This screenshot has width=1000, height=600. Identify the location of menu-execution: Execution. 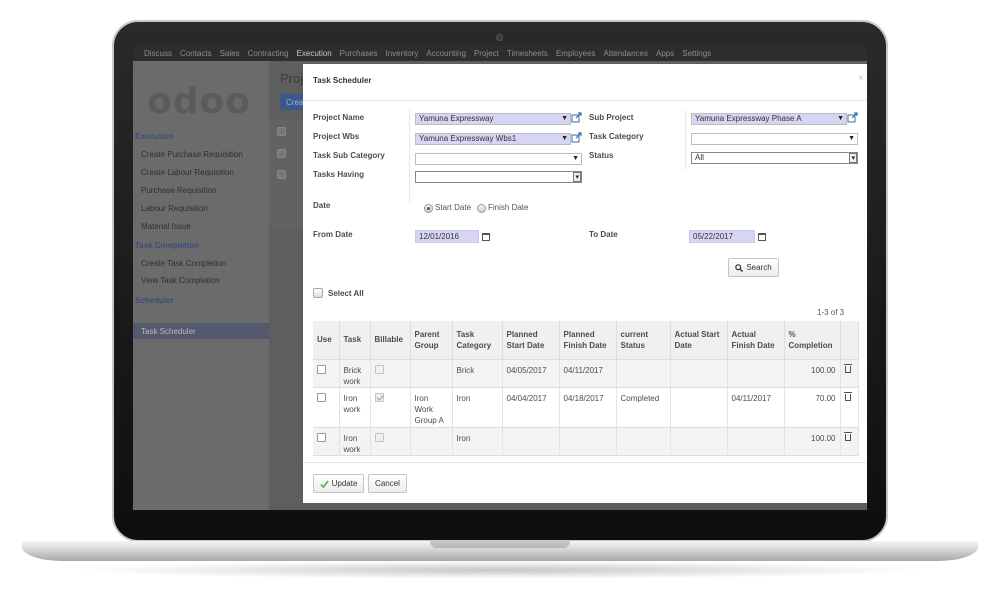
(314, 53).